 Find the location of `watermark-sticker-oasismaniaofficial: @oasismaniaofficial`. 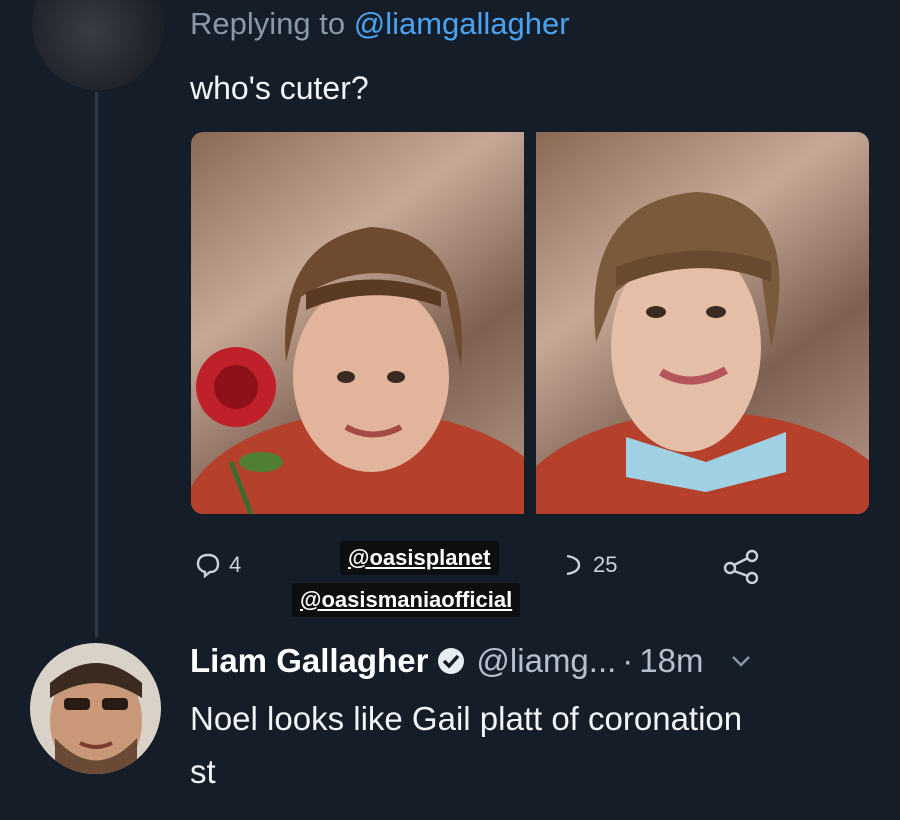

watermark-sticker-oasismaniaofficial: @oasismaniaofficial is located at coordinates (406, 600).